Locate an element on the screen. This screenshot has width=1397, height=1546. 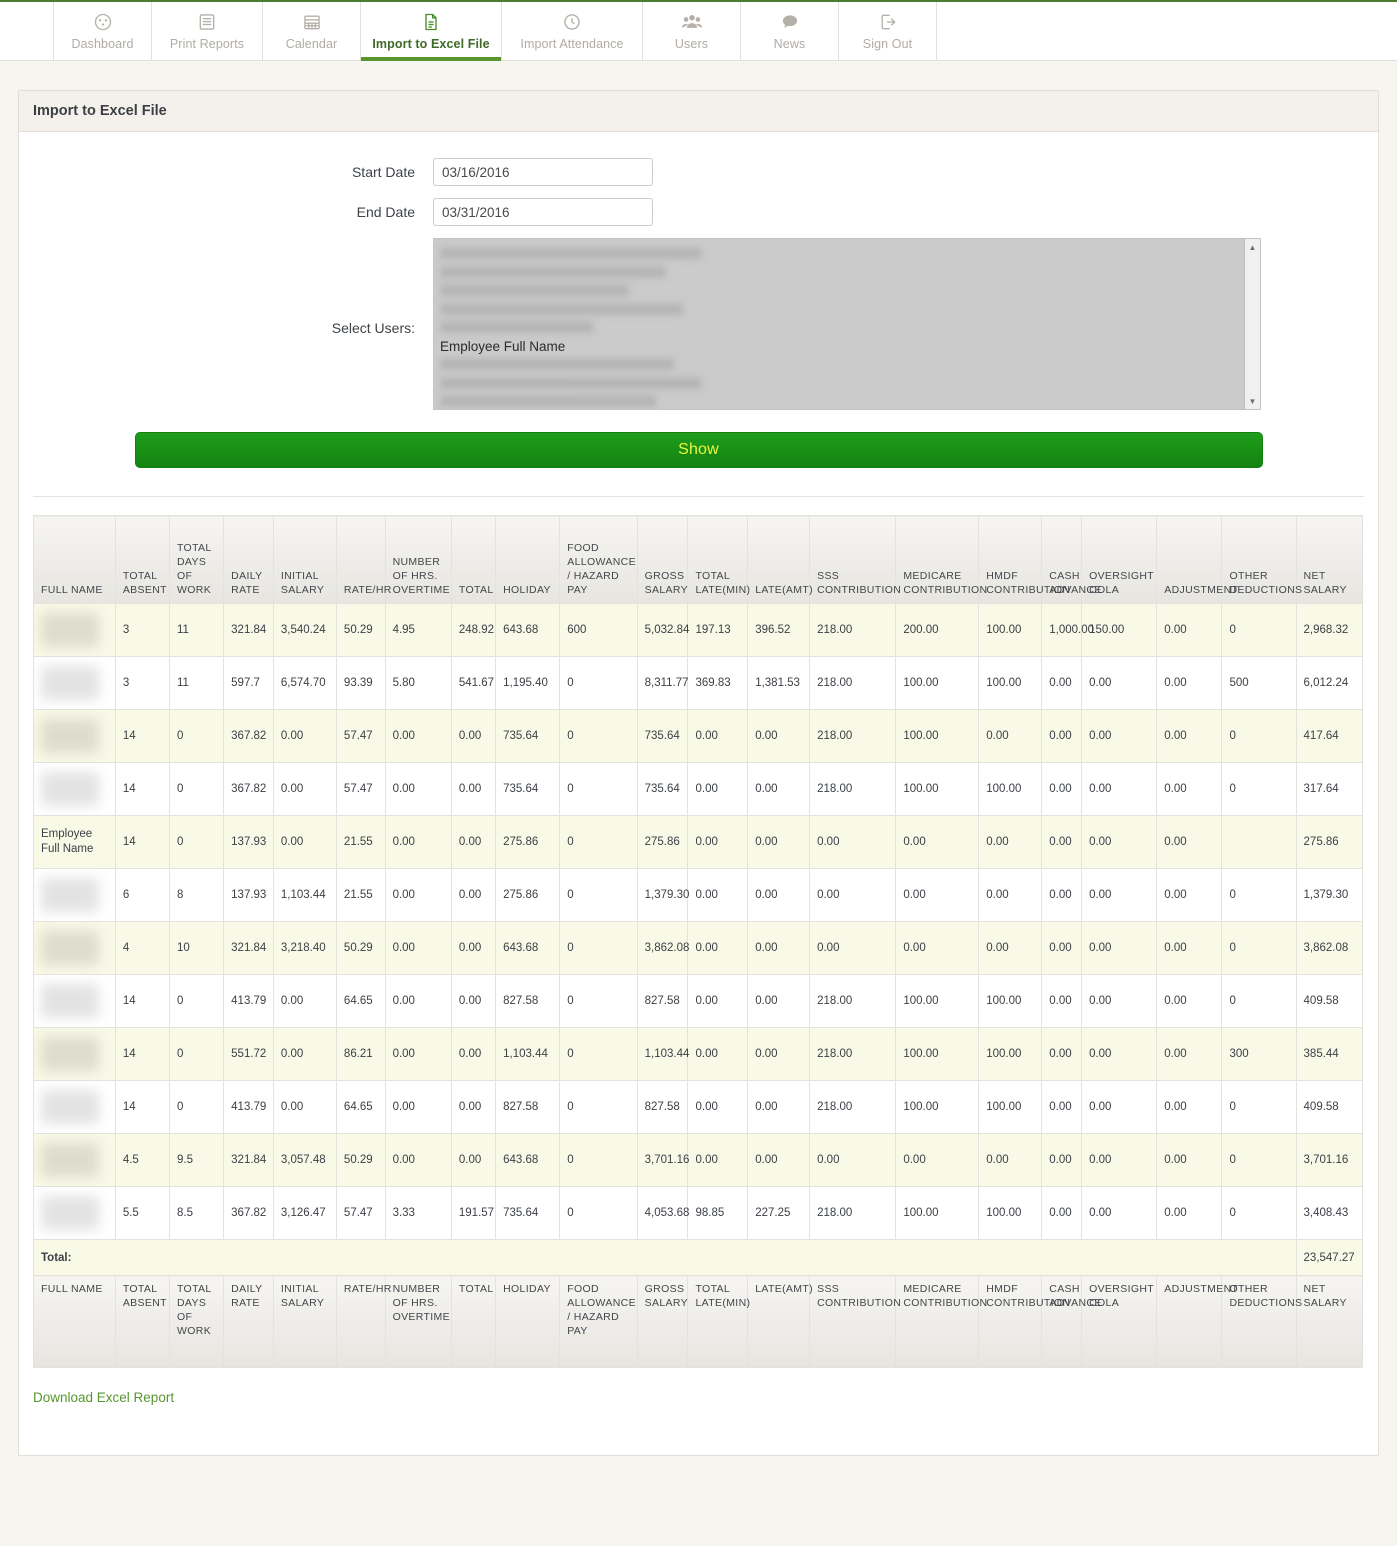
download-excel-report-link: Download Excel Report is located at coordinates (103, 1397).